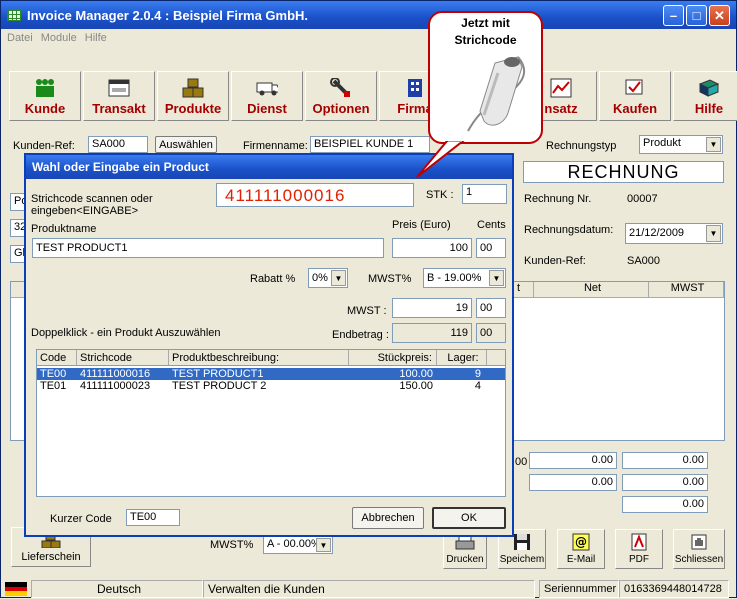 This screenshot has height=599, width=737. What do you see at coordinates (118, 144) in the screenshot?
I see `kunden-ref-field: SA000` at bounding box center [118, 144].